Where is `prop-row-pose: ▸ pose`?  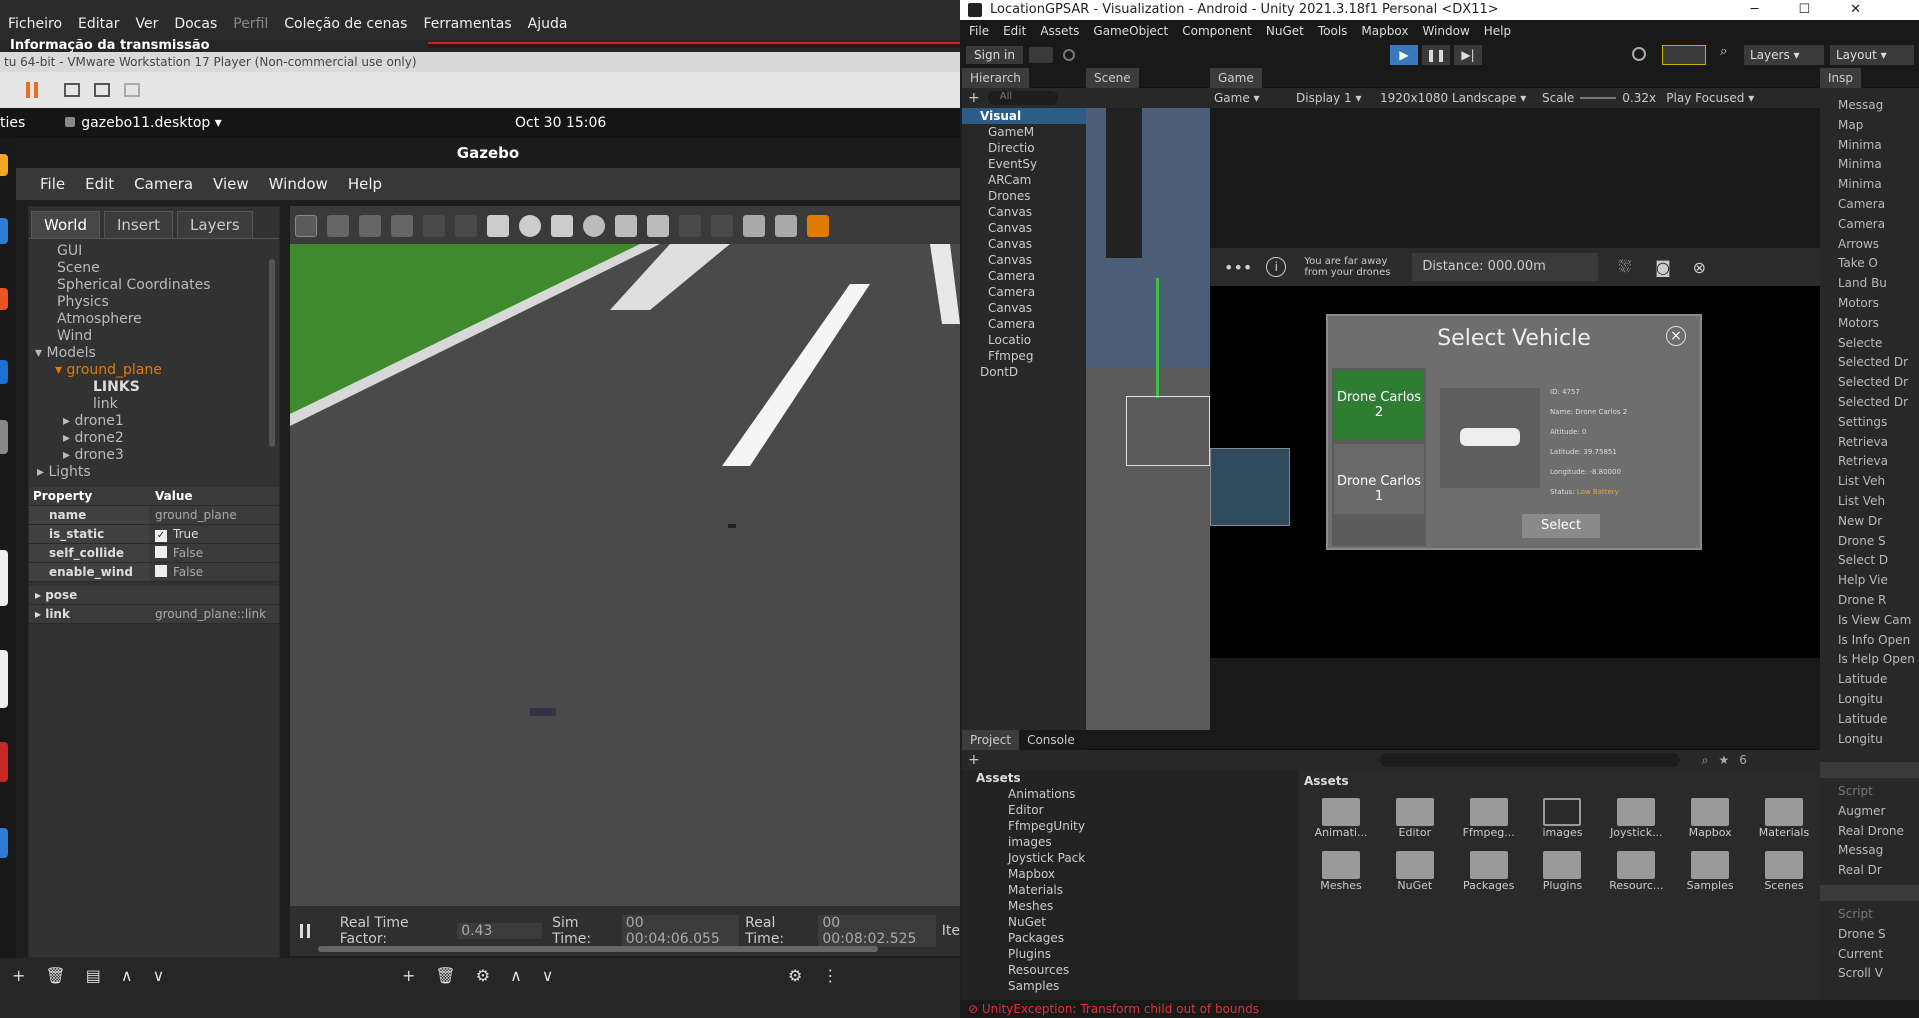
prop-row-pose: ▸ pose is located at coordinates (154, 595).